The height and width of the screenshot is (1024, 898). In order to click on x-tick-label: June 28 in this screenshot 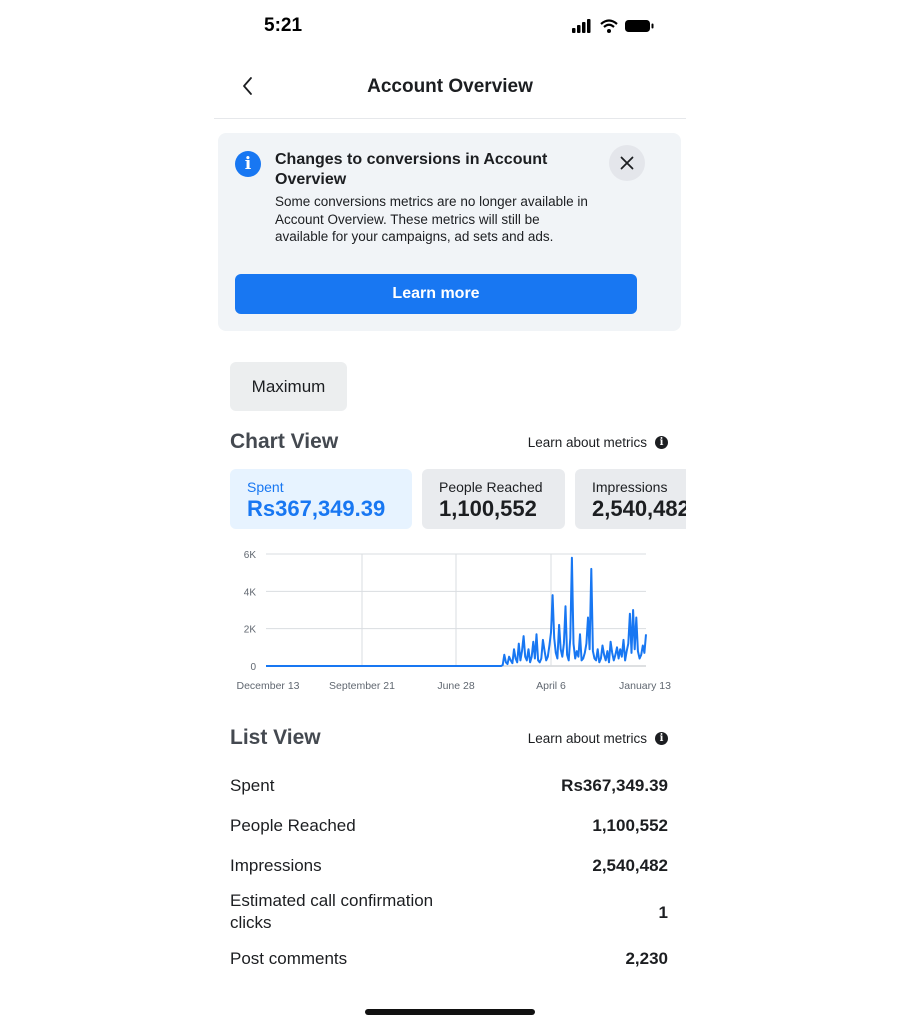, I will do `click(456, 686)`.